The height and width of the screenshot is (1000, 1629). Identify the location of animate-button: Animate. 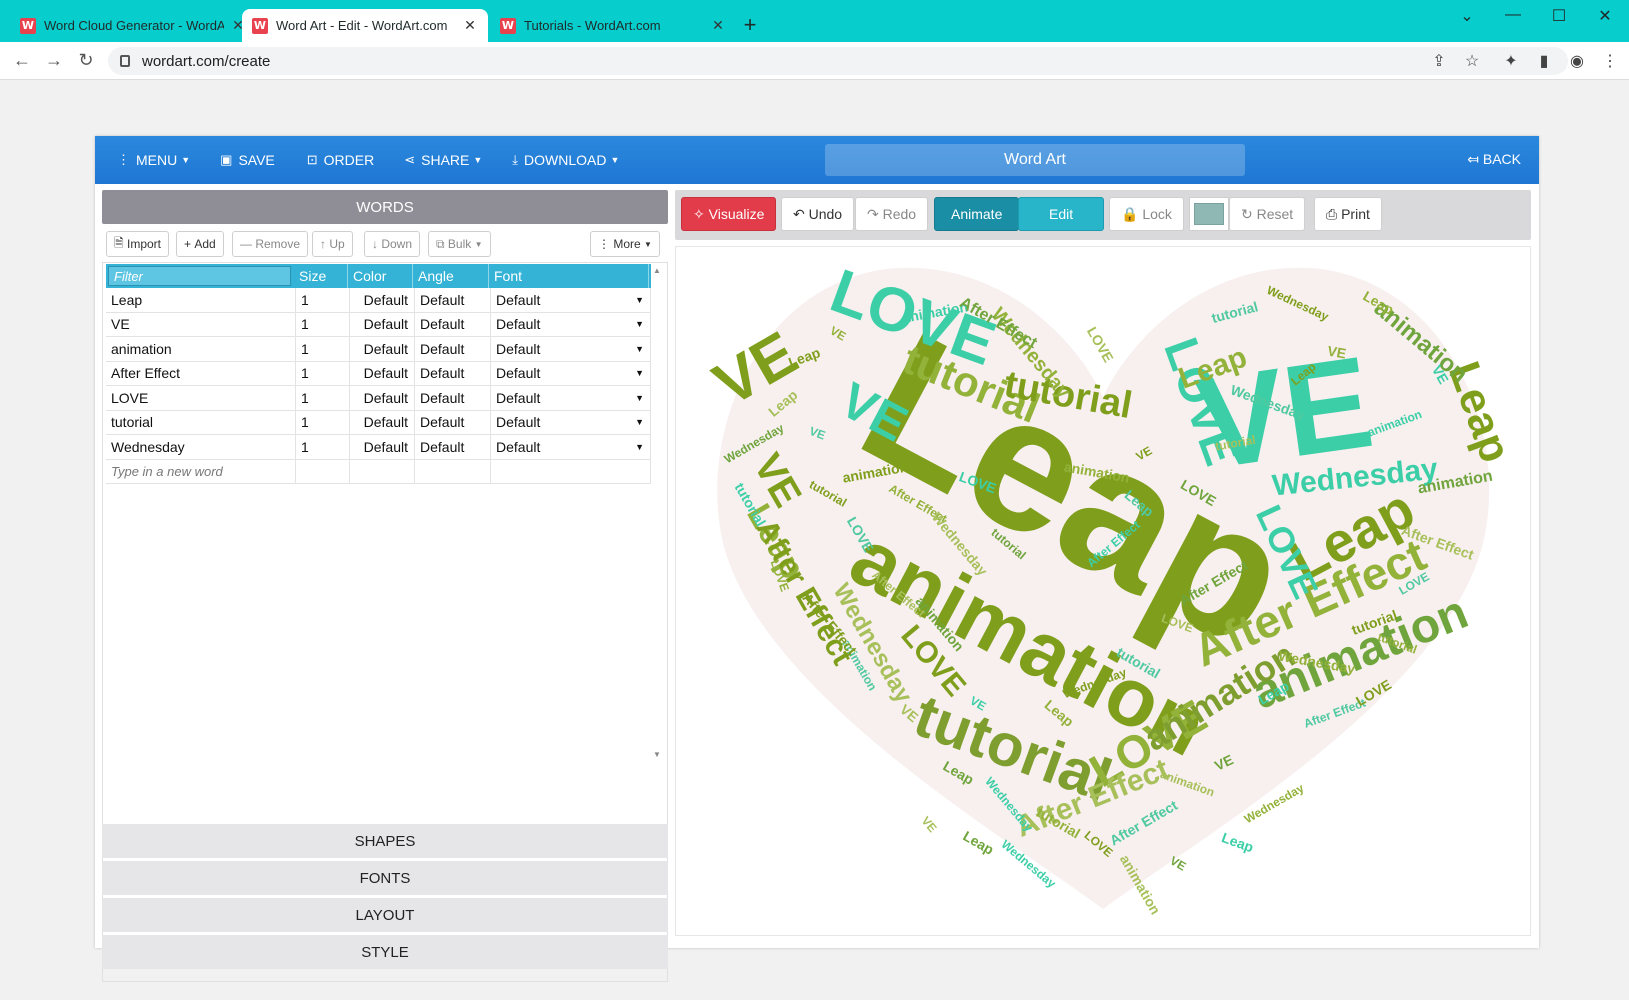
(977, 214).